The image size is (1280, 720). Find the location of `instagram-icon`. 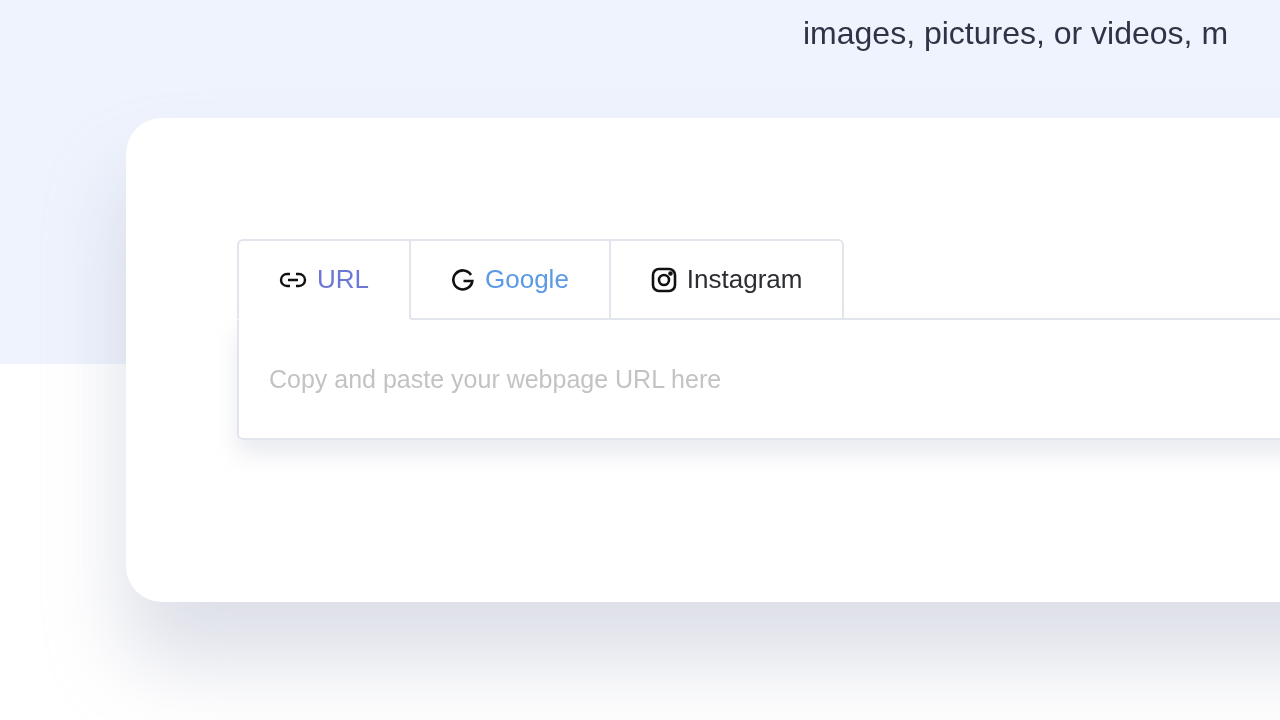

instagram-icon is located at coordinates (663, 279).